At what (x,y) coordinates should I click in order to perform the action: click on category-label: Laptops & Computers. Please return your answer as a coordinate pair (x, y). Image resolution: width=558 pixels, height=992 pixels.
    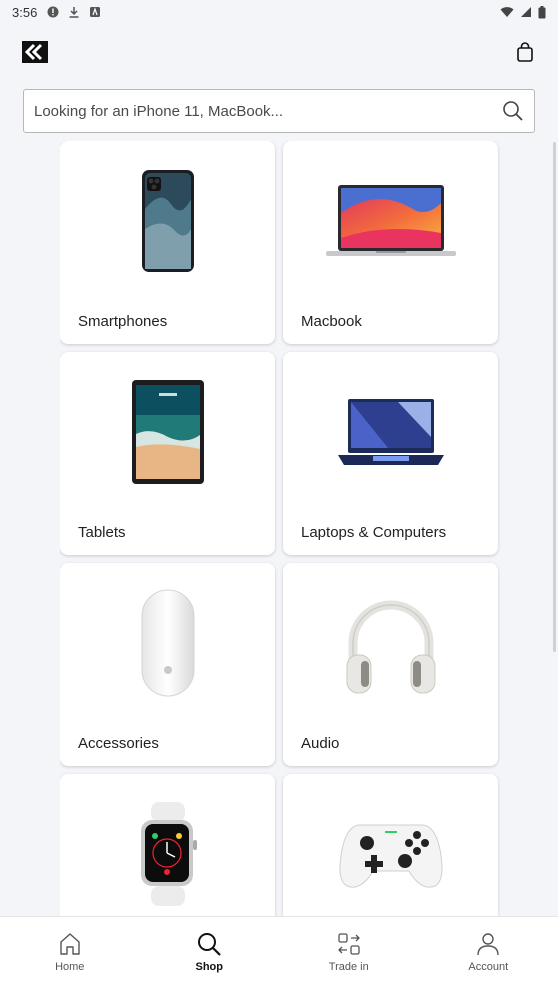
    Looking at the image, I should click on (374, 532).